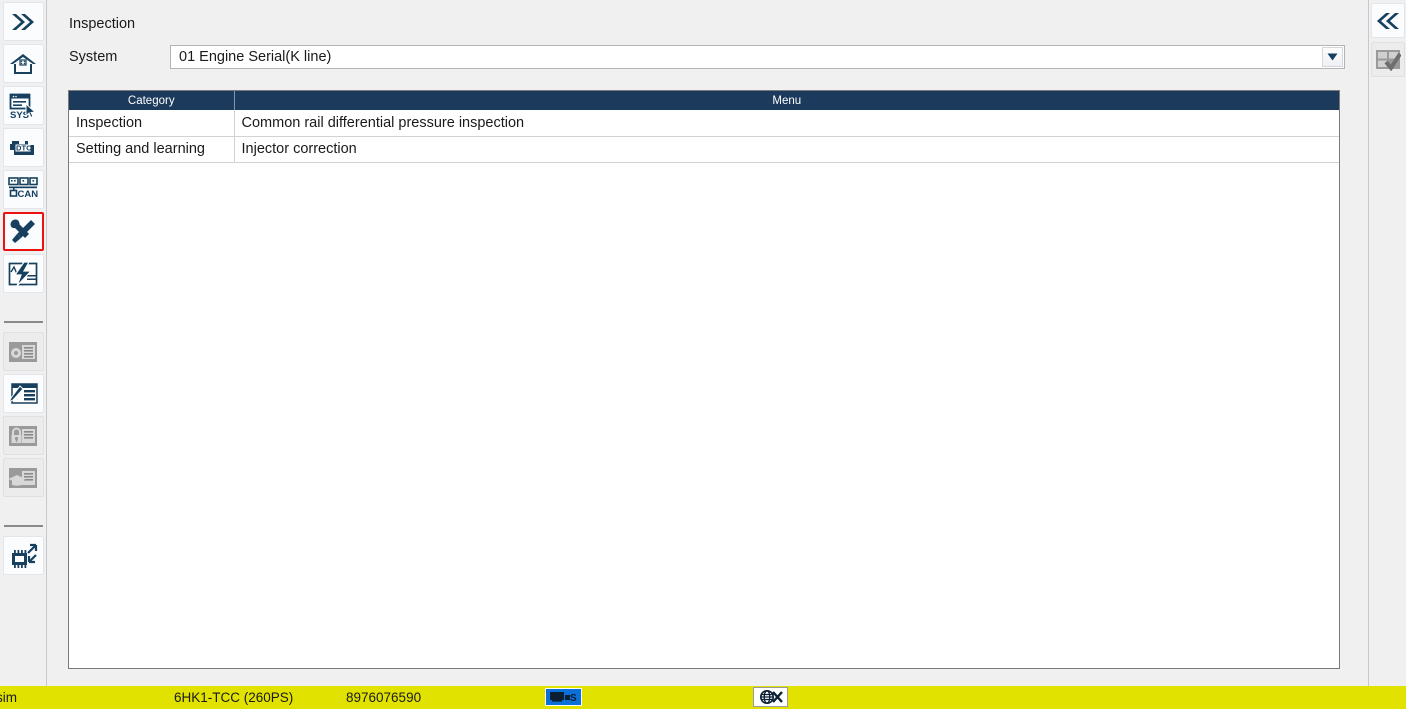 The width and height of the screenshot is (1406, 709). I want to click on status-engine-model: 6HK1-TCC (260PS), so click(234, 697).